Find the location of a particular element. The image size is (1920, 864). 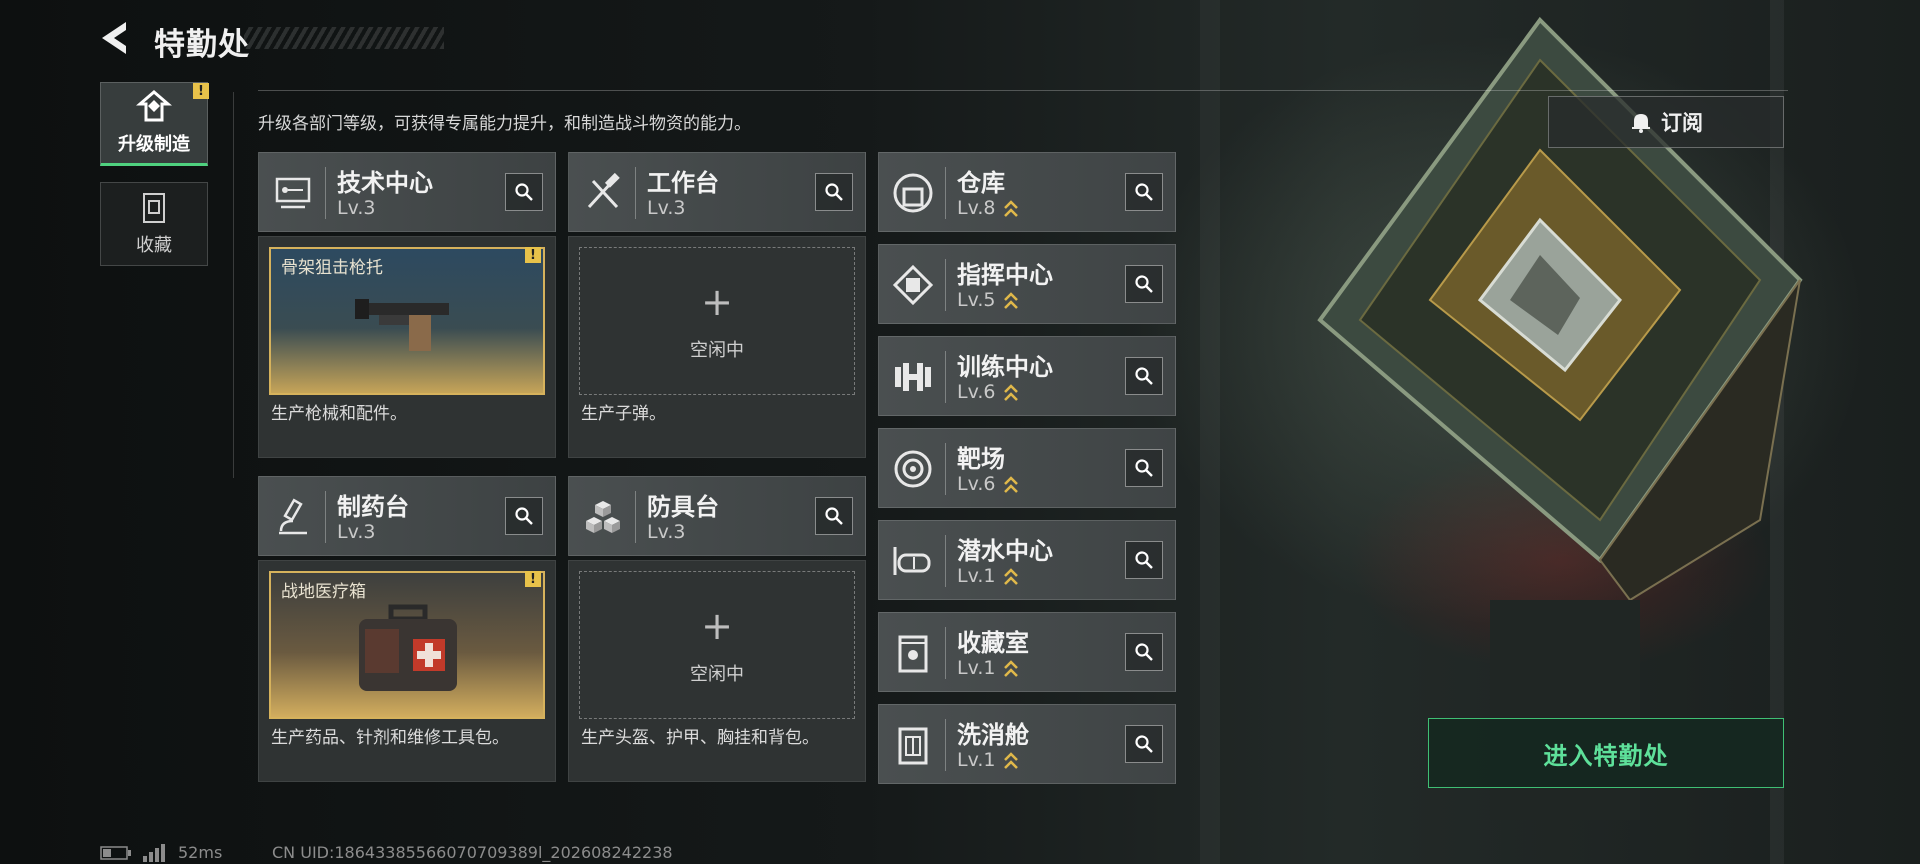

facility-name: 训练中心 is located at coordinates (1005, 367).